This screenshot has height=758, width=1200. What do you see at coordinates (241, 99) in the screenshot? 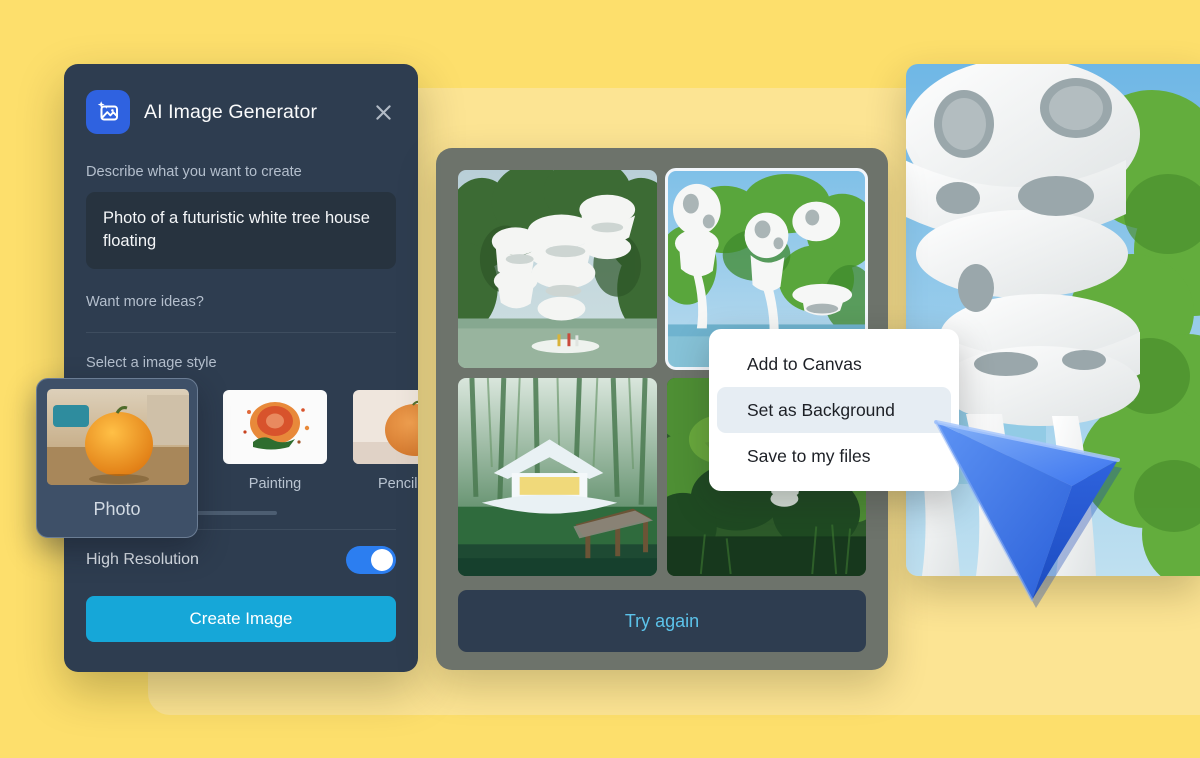
I see `panel-header: AI Image Generator` at bounding box center [241, 99].